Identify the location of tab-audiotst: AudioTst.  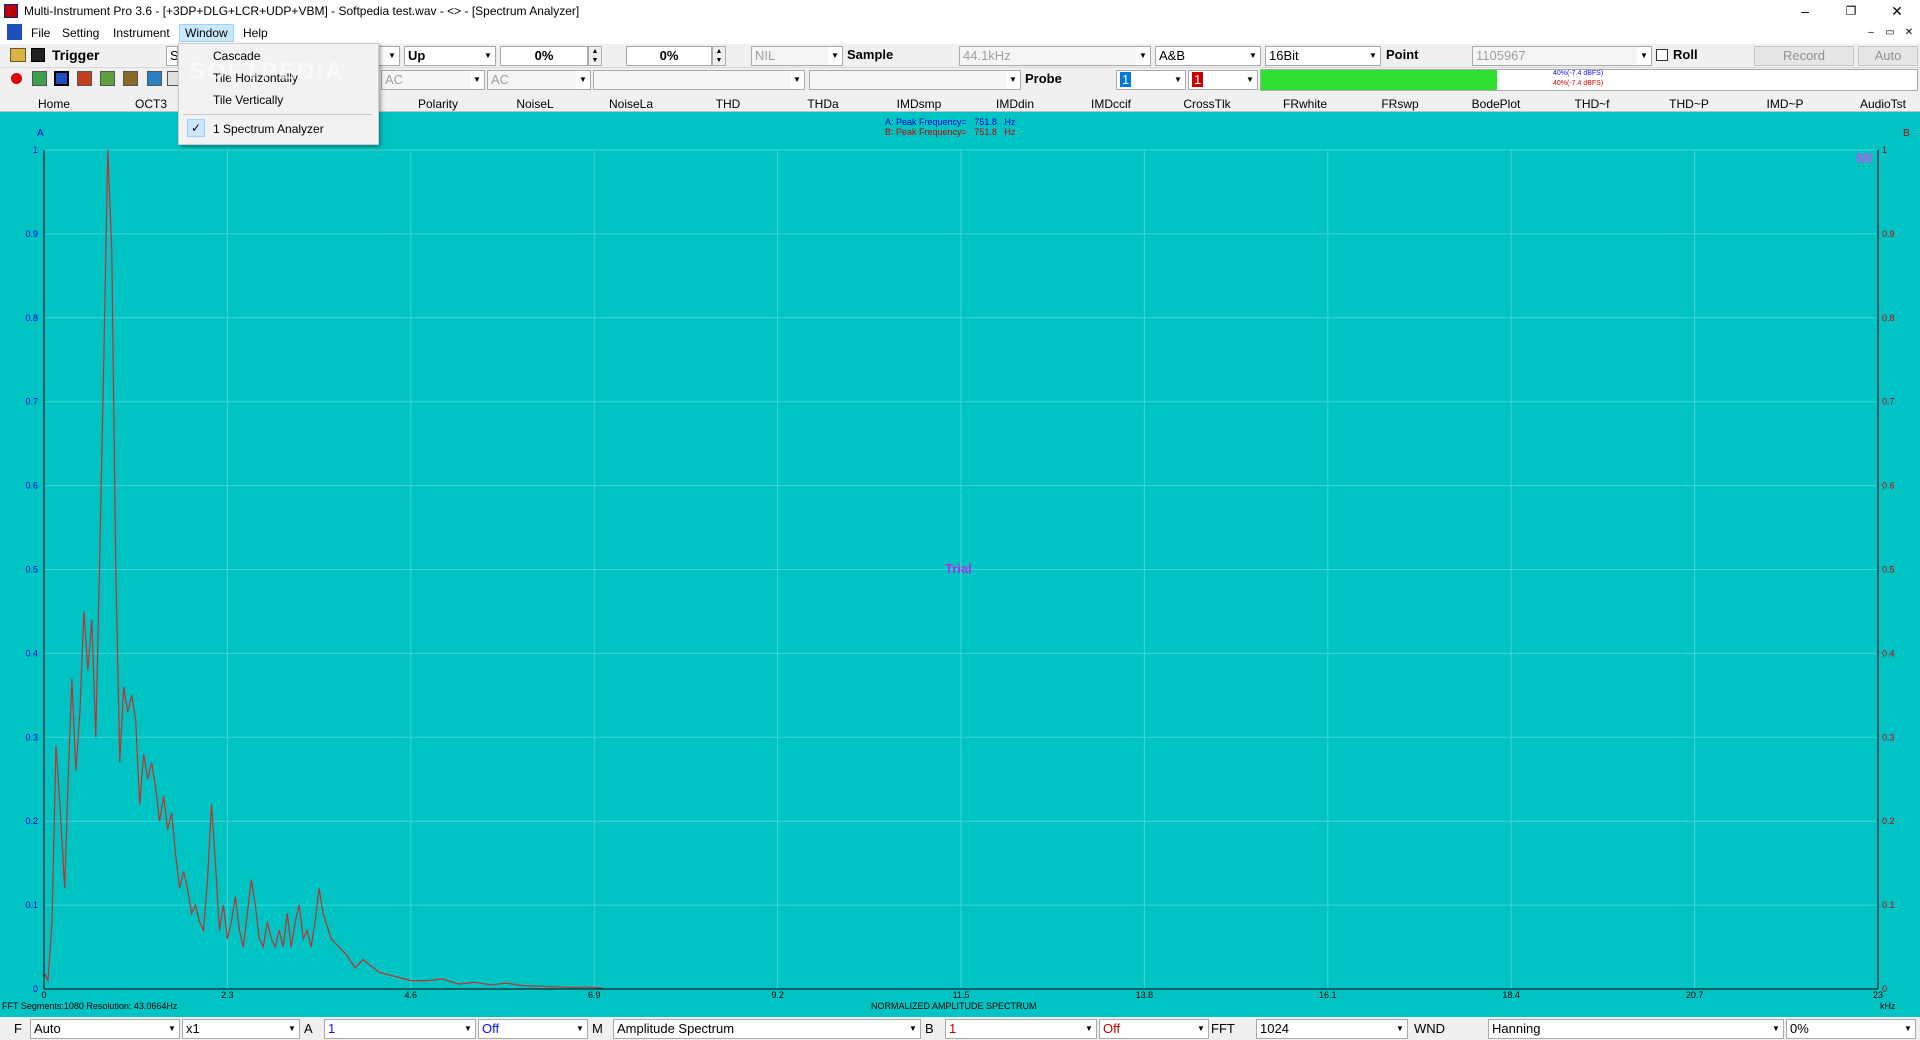
(1883, 104).